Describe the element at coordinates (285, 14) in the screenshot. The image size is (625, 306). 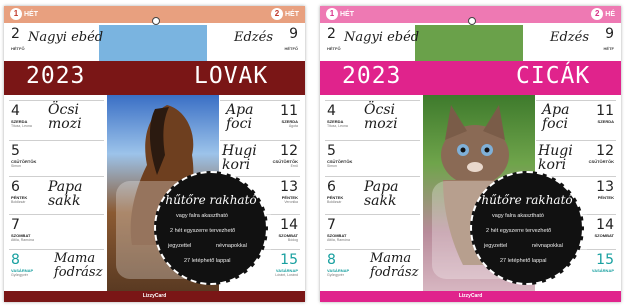
I see `week-right-label: 2 HÉT` at that location.